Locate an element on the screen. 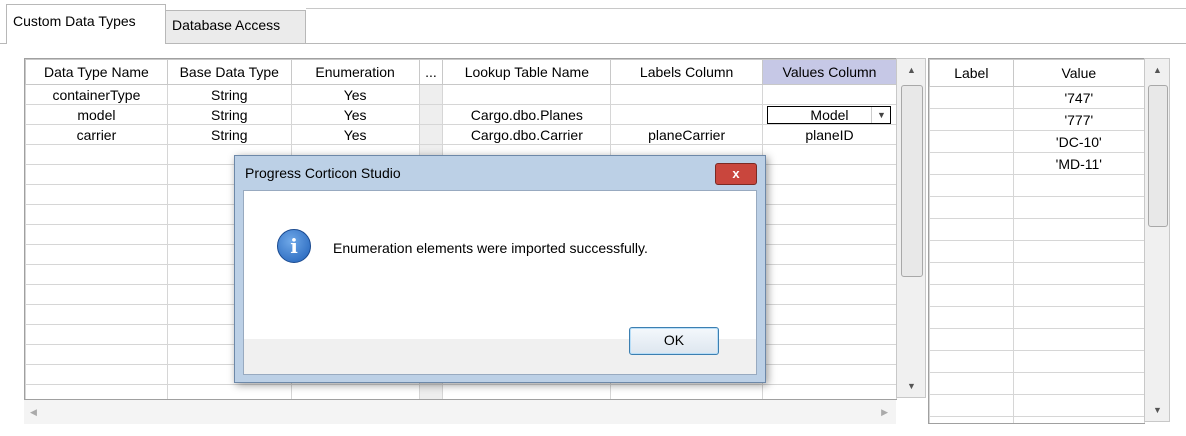 The width and height of the screenshot is (1186, 436). cell-values: planeID is located at coordinates (829, 134).